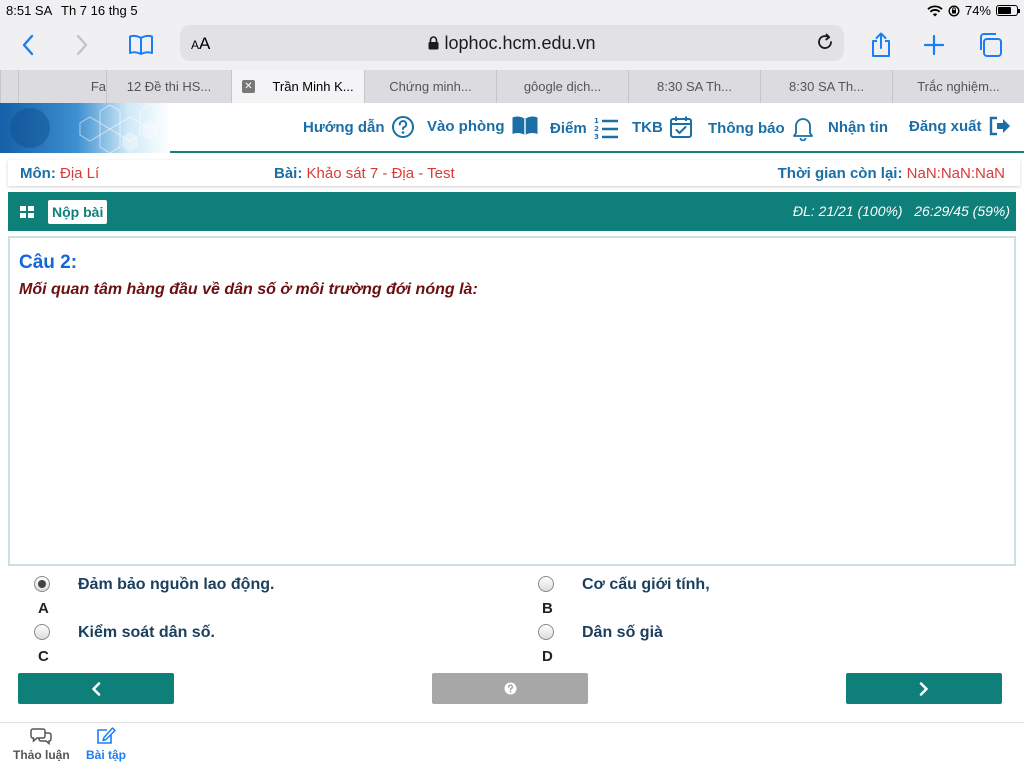 This screenshot has width=1024, height=768. What do you see at coordinates (248, 86) in the screenshot?
I see `close-tab-icon: ✕` at bounding box center [248, 86].